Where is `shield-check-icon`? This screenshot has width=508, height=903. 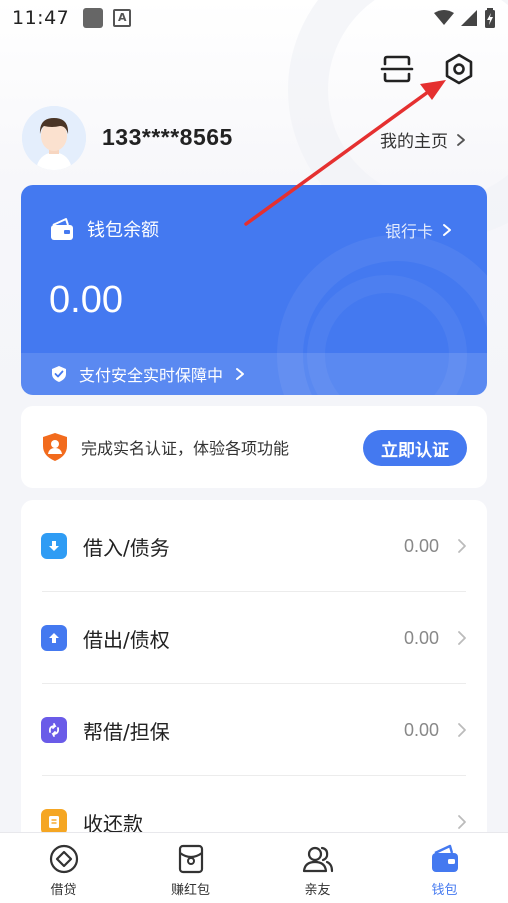 shield-check-icon is located at coordinates (59, 374).